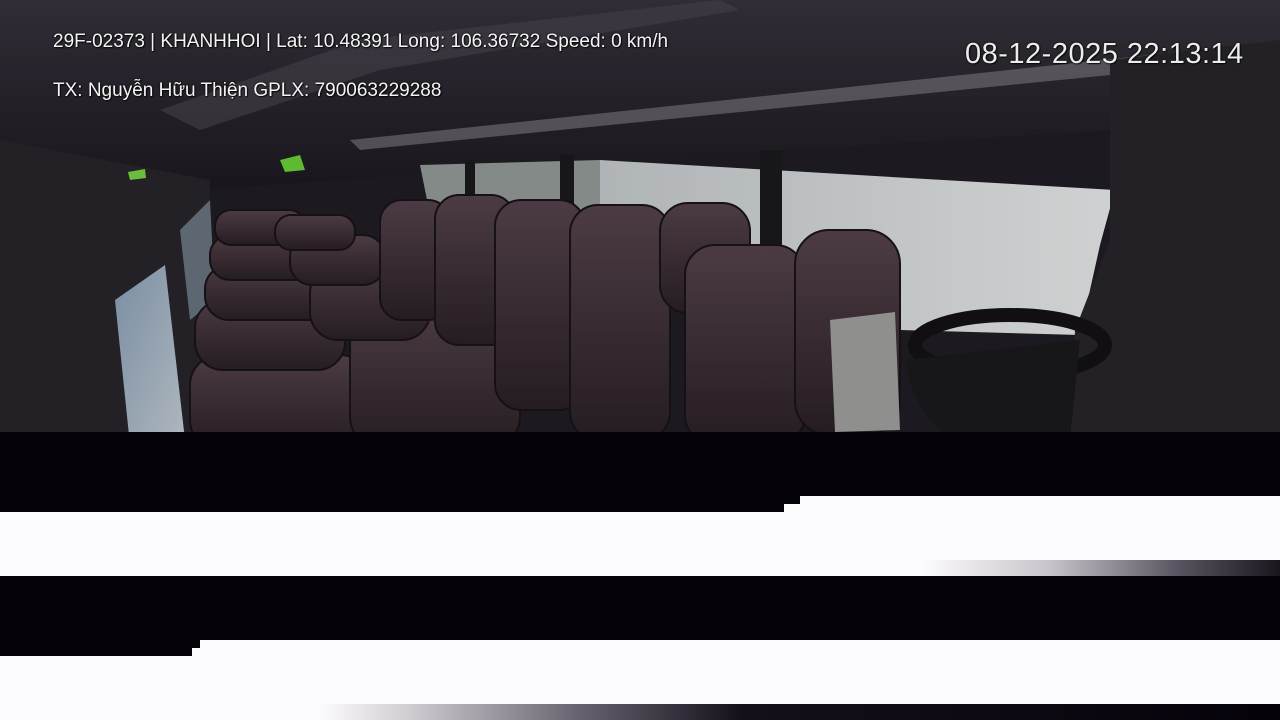 The width and height of the screenshot is (1280, 720). I want to click on driver-info-overlay: TX: Nguyễn Hữu Thiện GPLX: 790063229288, so click(247, 90).